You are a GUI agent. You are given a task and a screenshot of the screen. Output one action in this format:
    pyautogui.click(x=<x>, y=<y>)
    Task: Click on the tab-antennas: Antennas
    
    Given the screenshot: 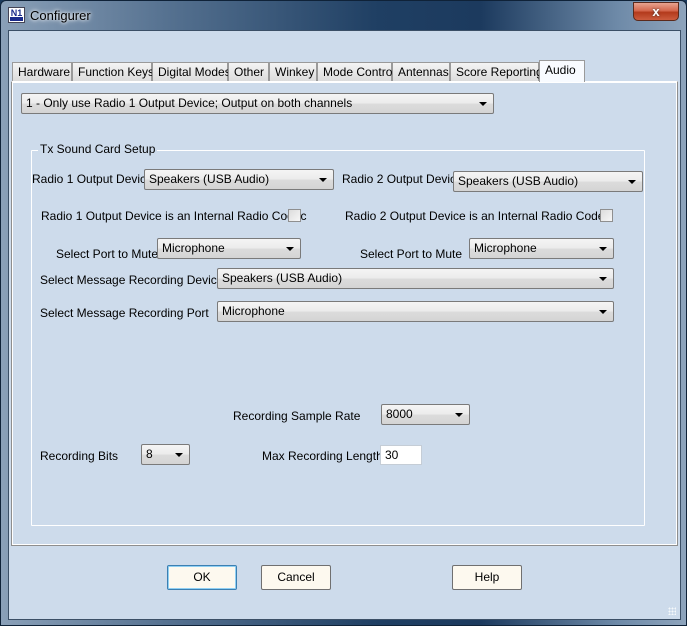 What is the action you would take?
    pyautogui.click(x=421, y=71)
    